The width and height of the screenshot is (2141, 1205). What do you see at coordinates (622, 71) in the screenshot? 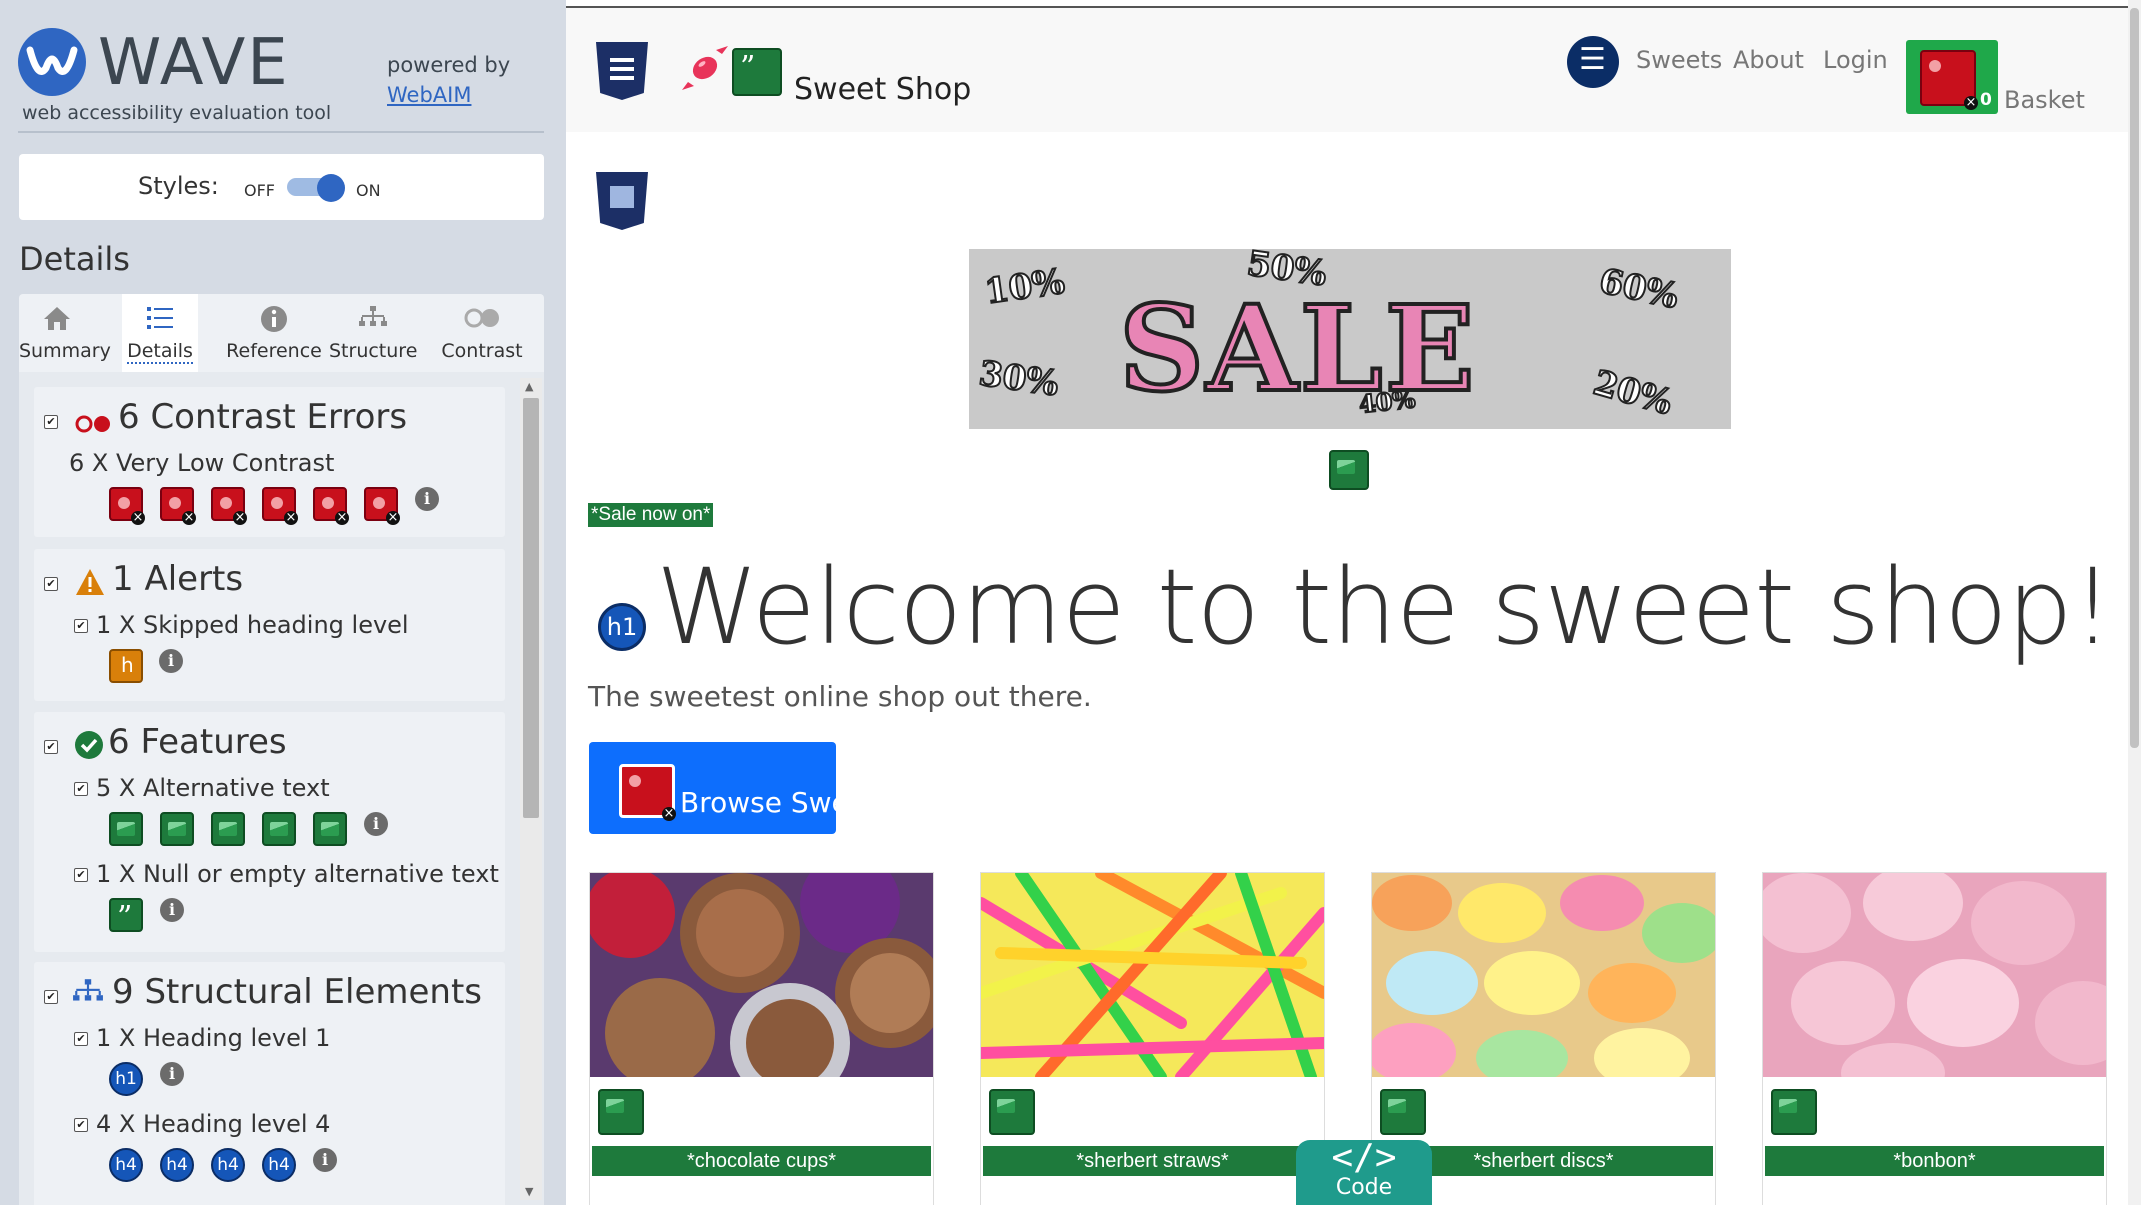
I see `html5-region-icon` at bounding box center [622, 71].